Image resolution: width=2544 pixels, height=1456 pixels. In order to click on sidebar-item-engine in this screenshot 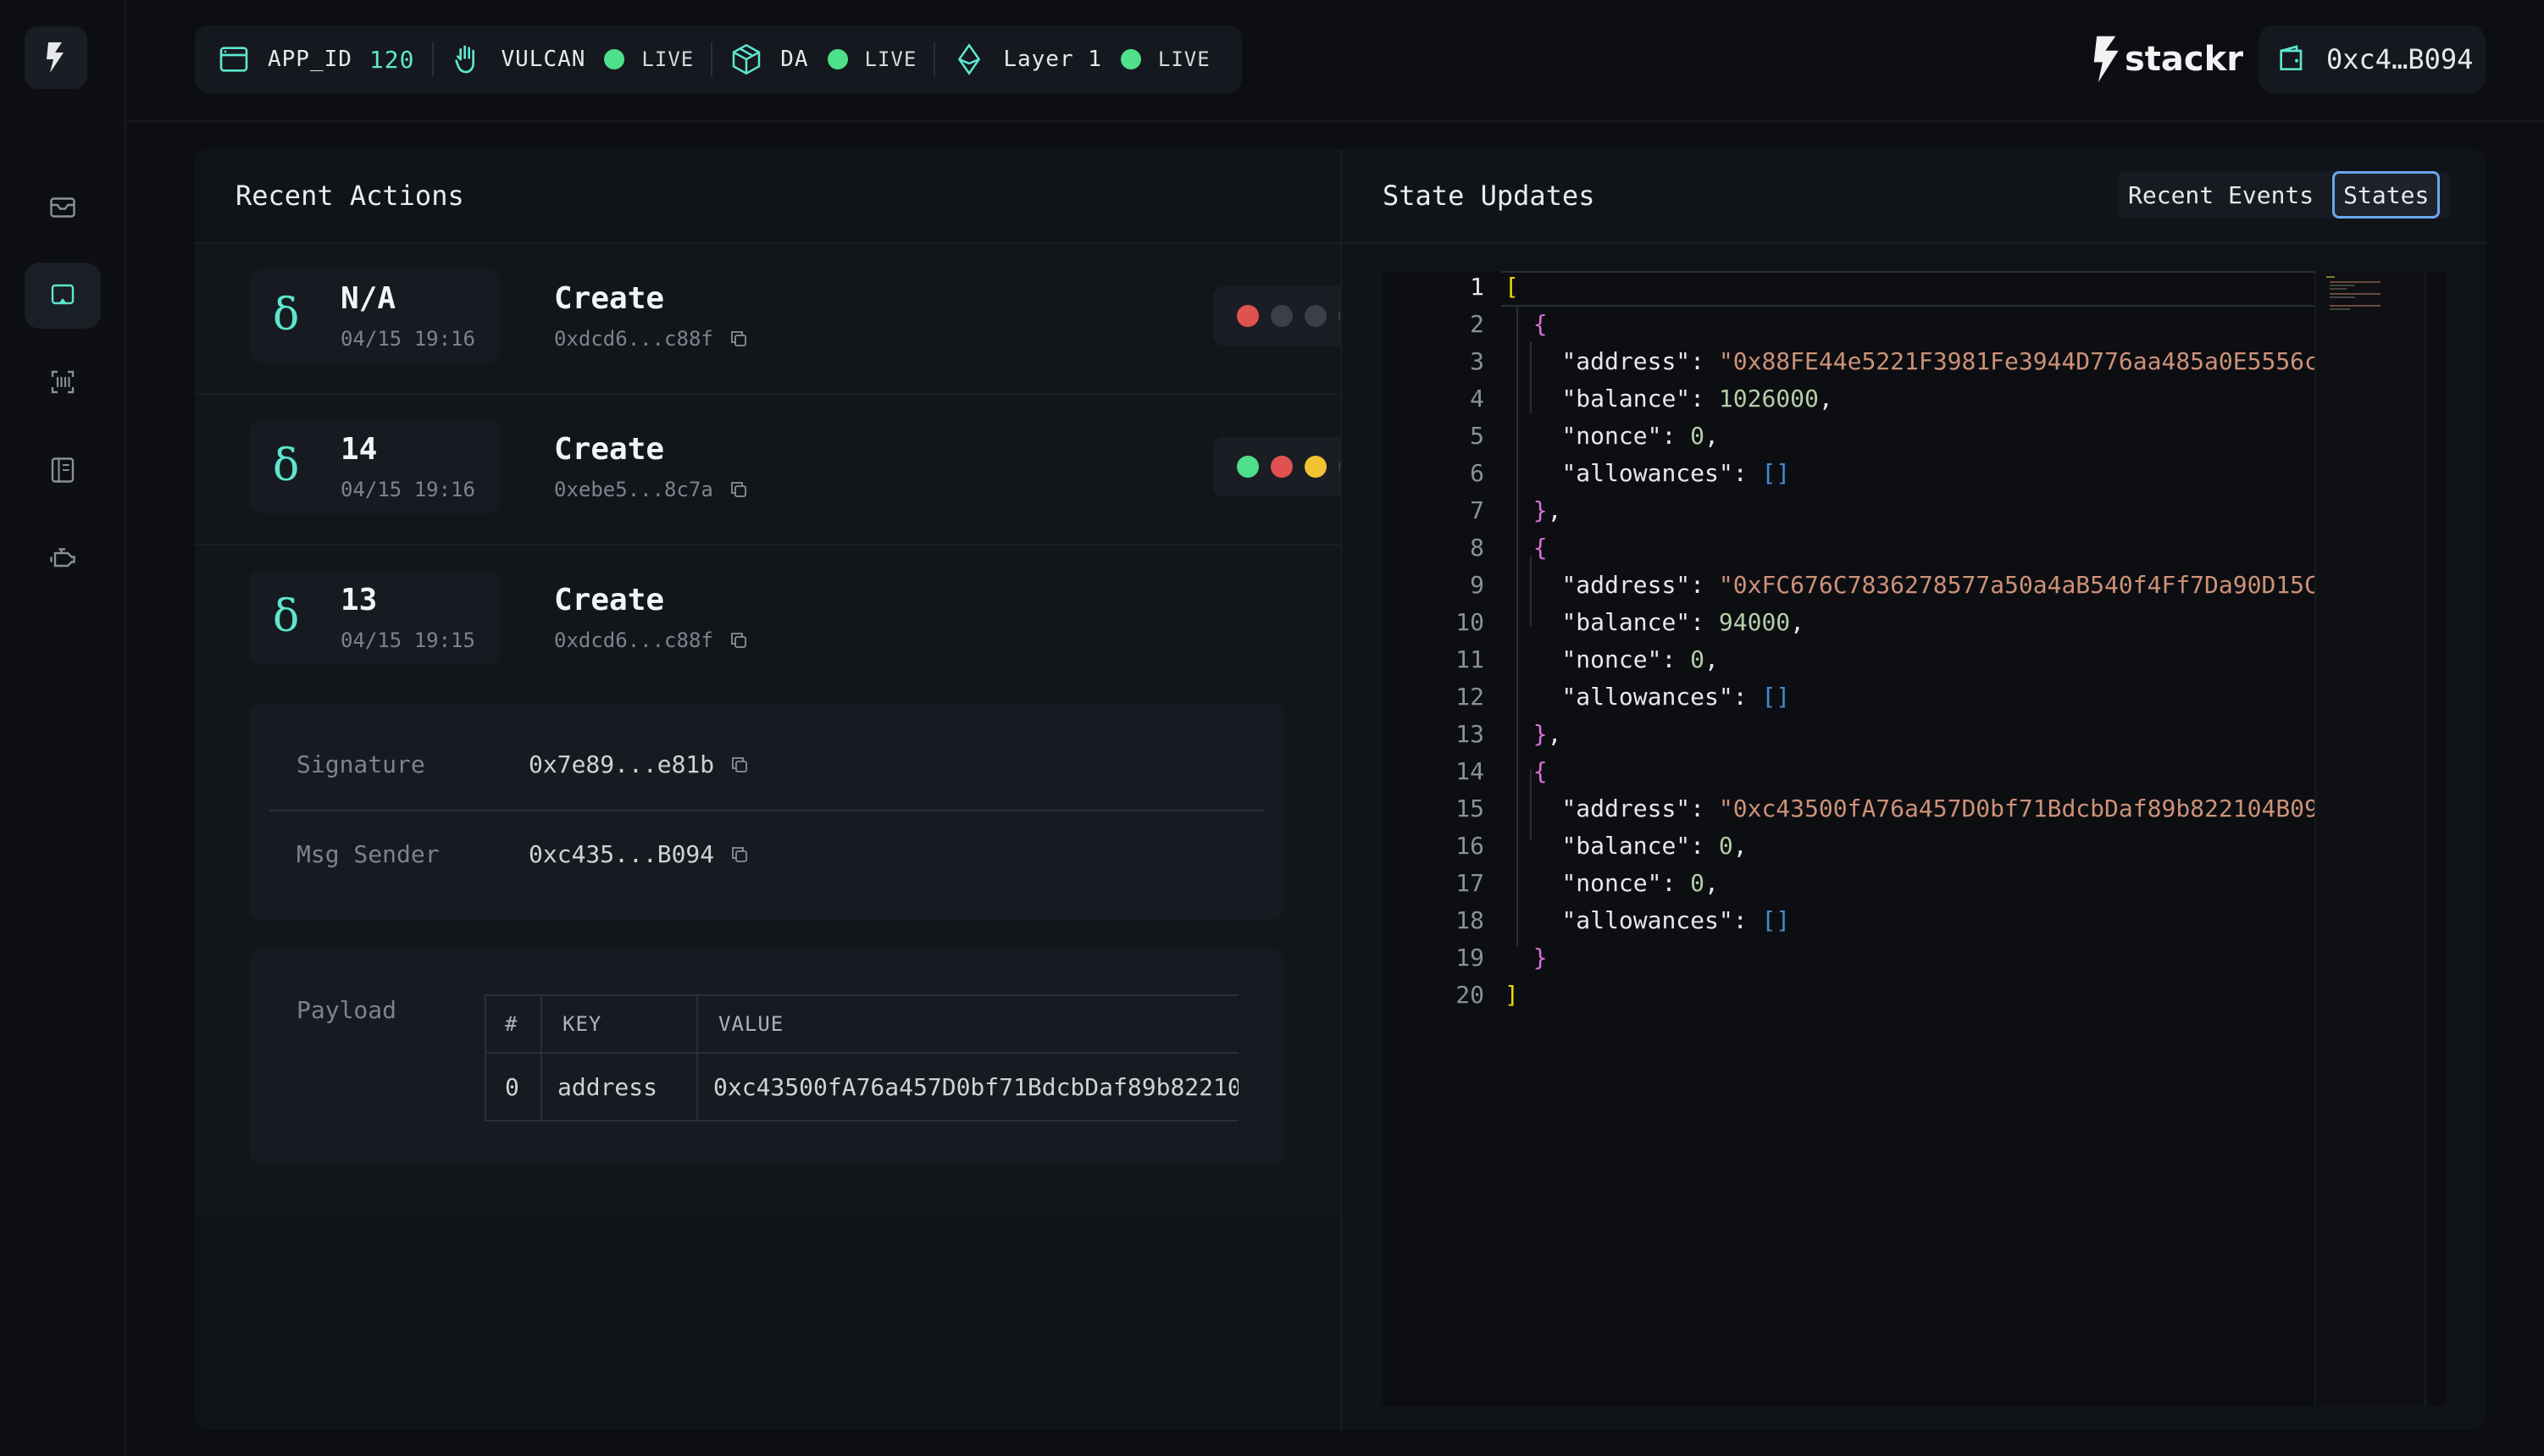, I will do `click(63, 558)`.